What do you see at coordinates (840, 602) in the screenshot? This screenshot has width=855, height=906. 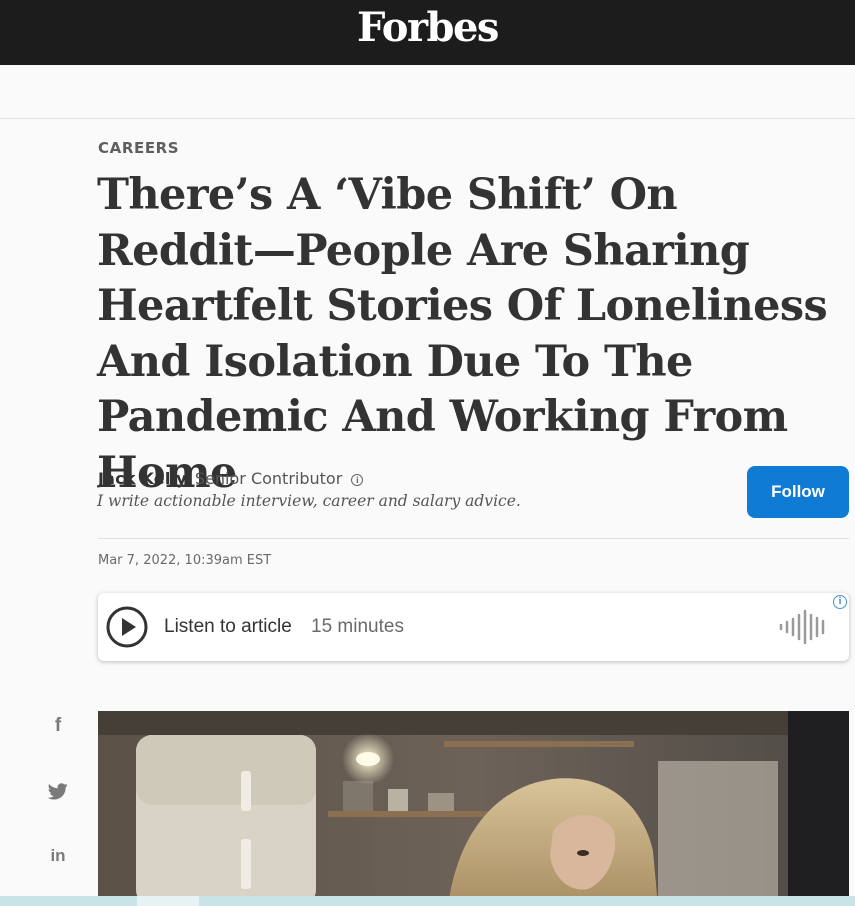 I see `ad-info-icon: i` at bounding box center [840, 602].